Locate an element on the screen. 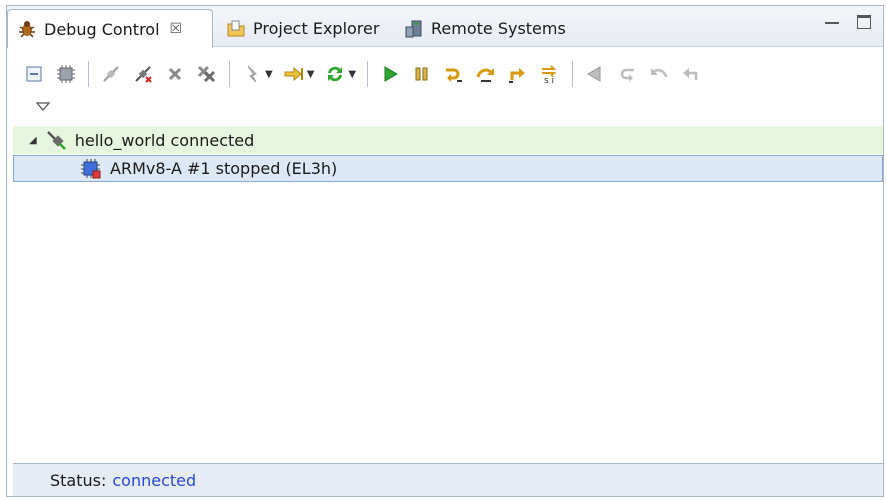 Image resolution: width=887 pixels, height=500 pixels. core-label: ARMv8-A #1 stopped (EL3h) is located at coordinates (224, 168).